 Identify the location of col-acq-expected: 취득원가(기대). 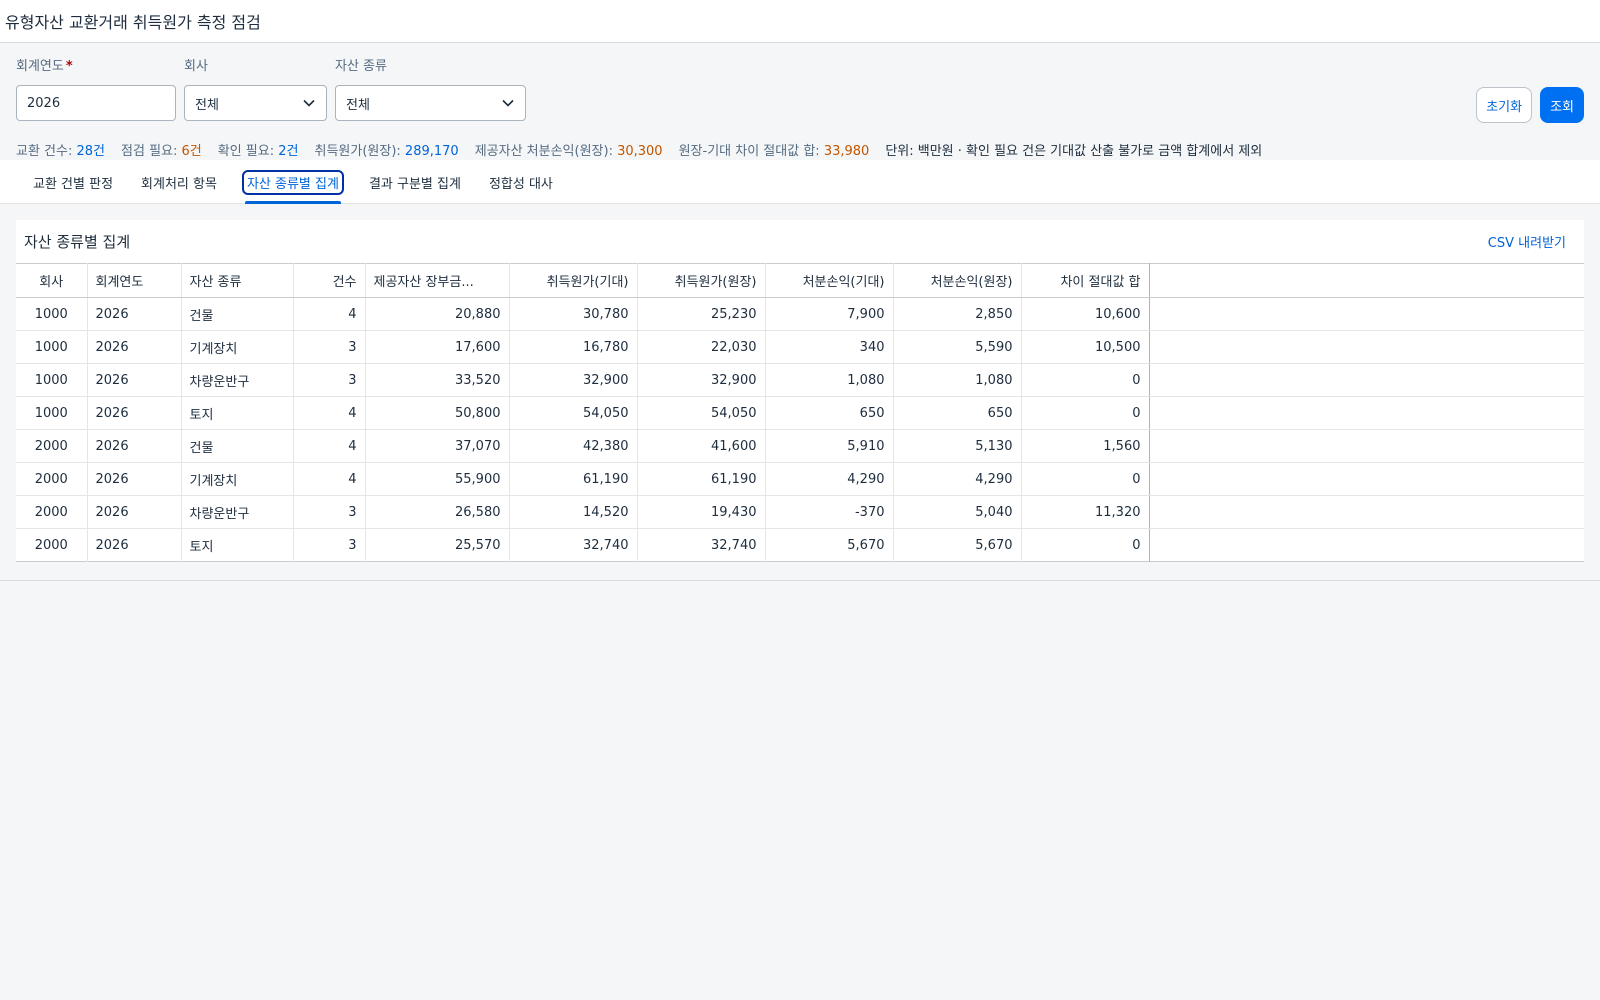
(573, 280).